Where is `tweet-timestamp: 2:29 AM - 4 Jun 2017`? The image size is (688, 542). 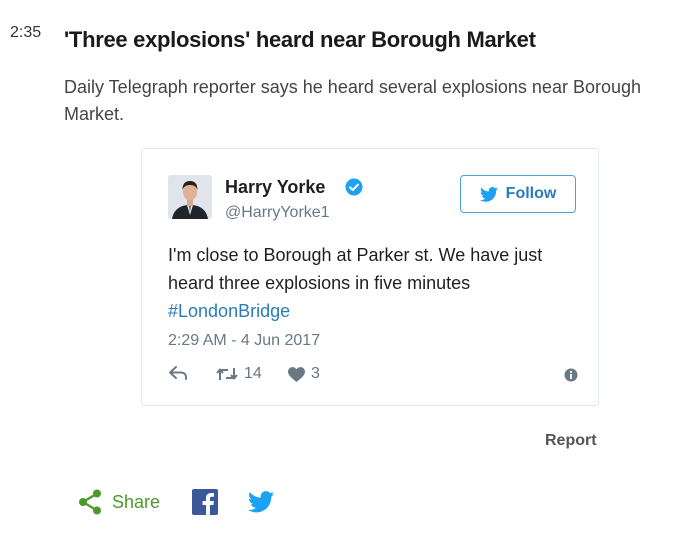
tweet-timestamp: 2:29 AM - 4 Jun 2017 is located at coordinates (244, 341).